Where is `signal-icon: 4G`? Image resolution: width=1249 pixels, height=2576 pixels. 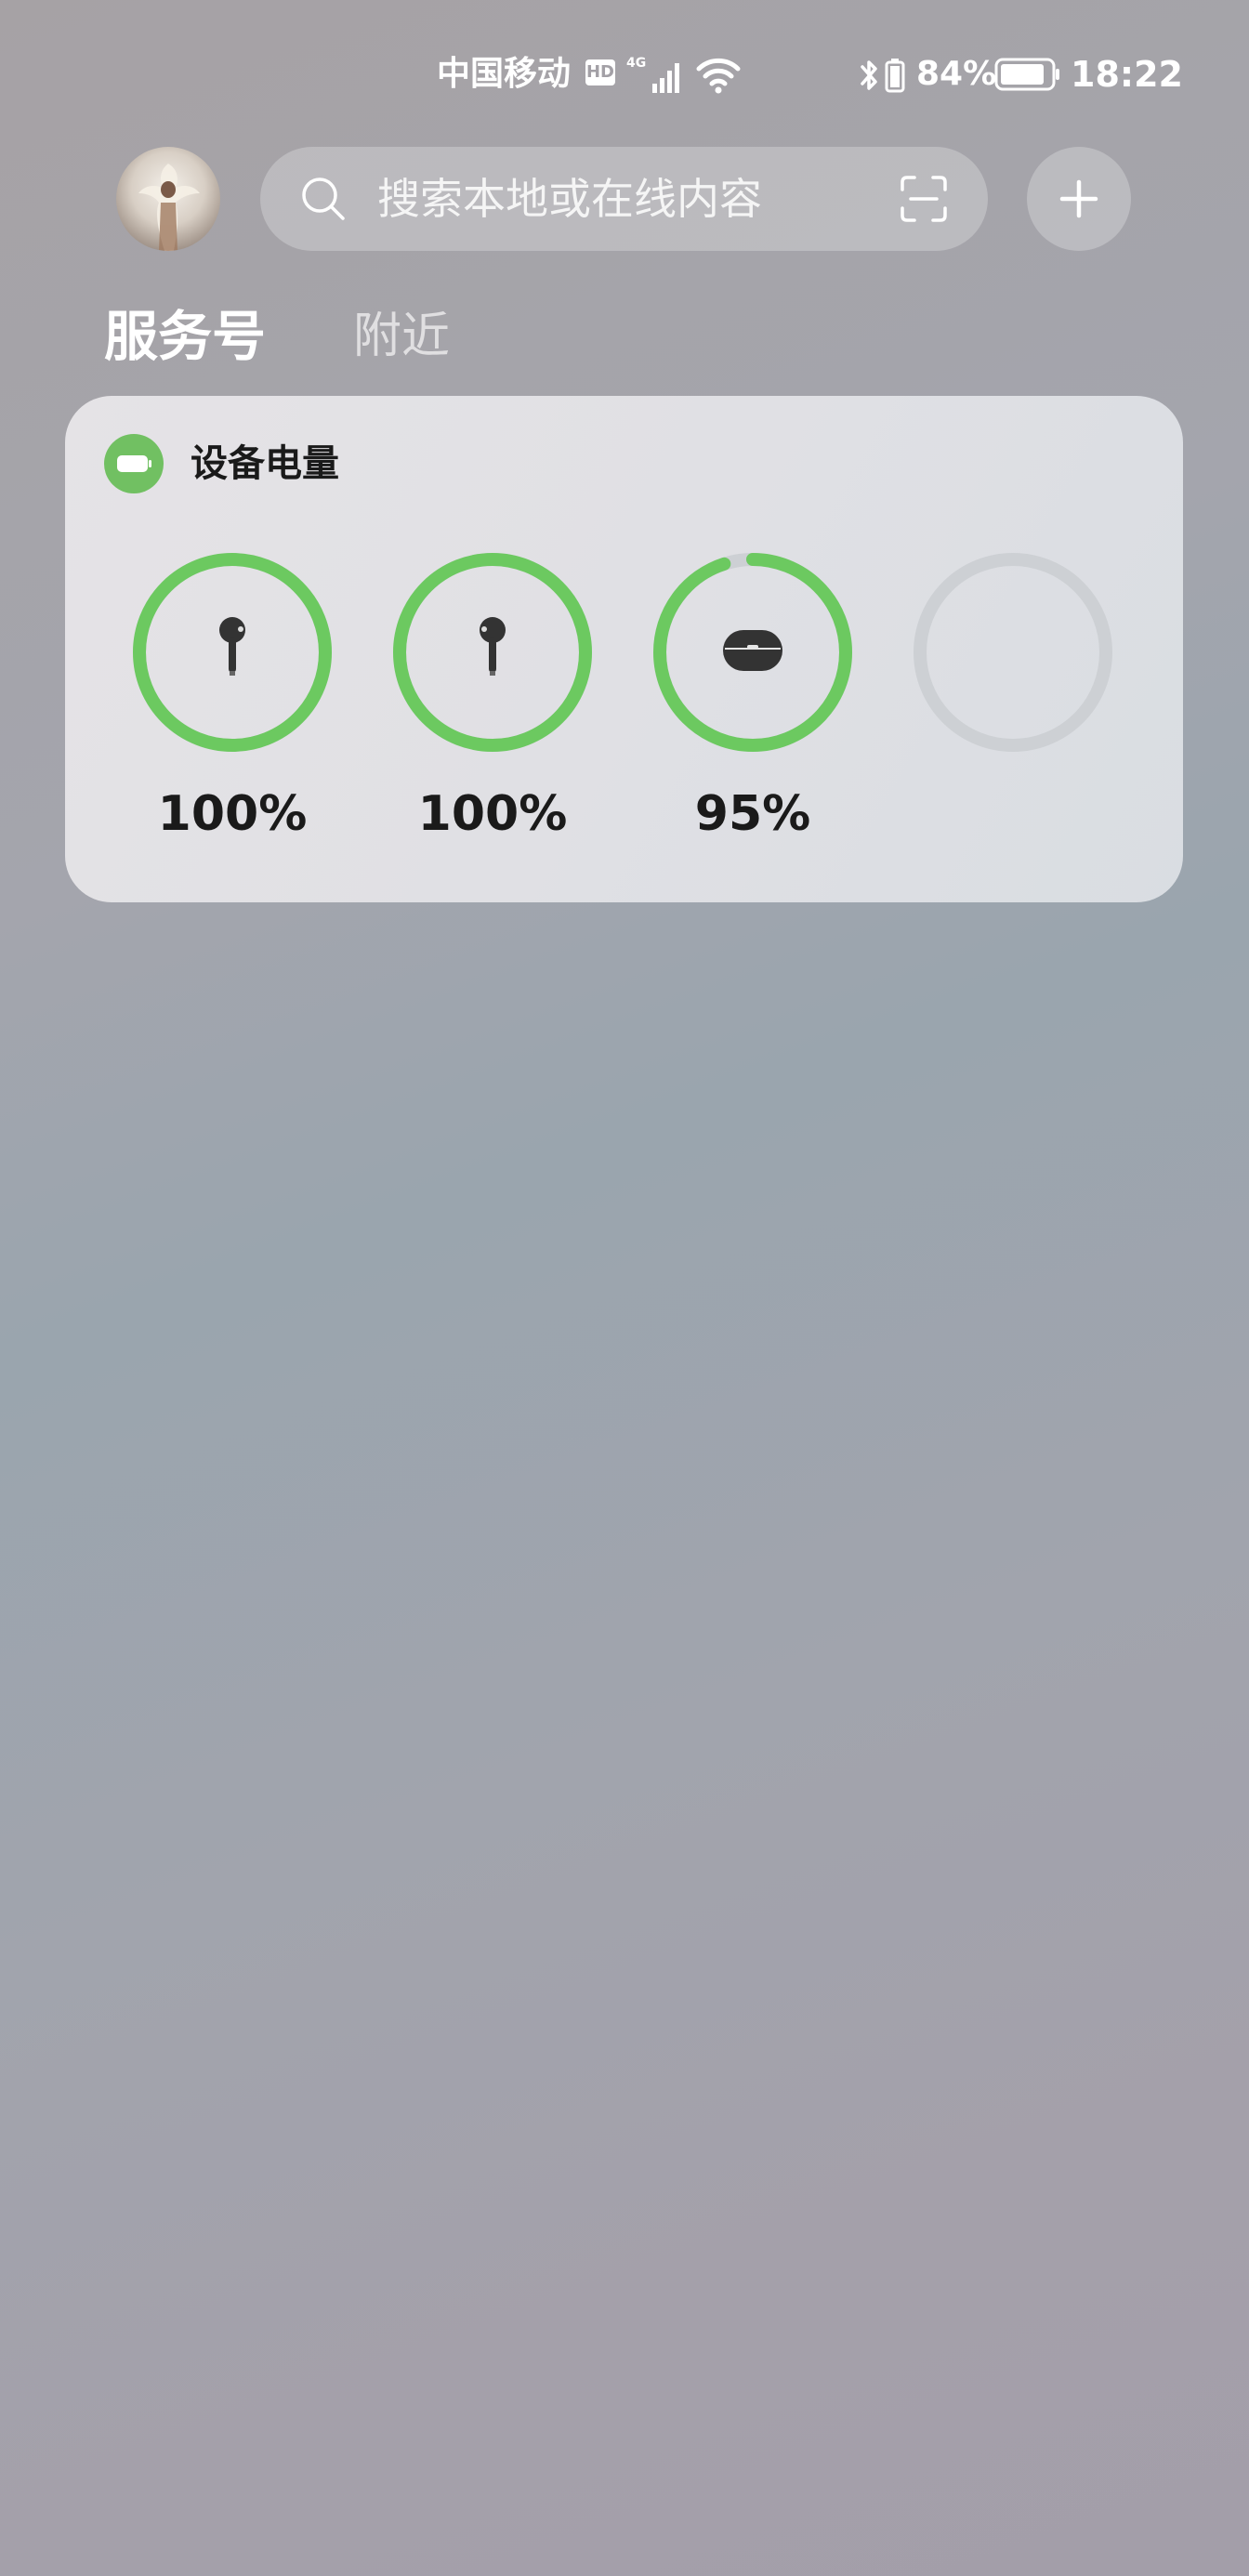
signal-icon: 4G is located at coordinates (652, 74).